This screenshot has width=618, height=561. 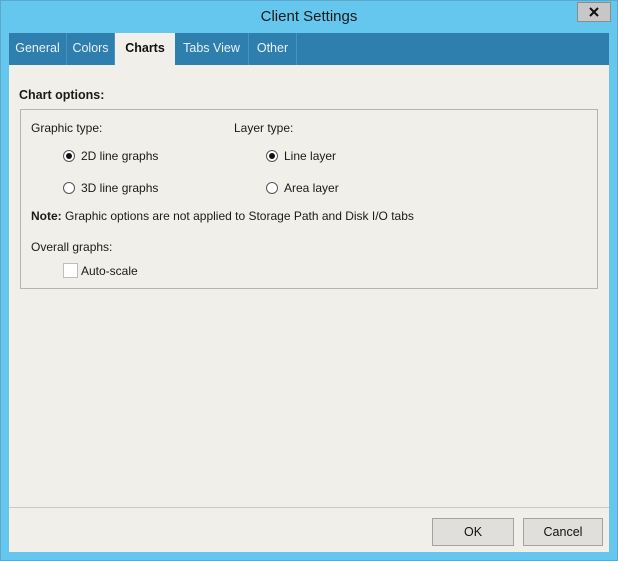 I want to click on window-title: Client Settings, so click(x=309, y=16).